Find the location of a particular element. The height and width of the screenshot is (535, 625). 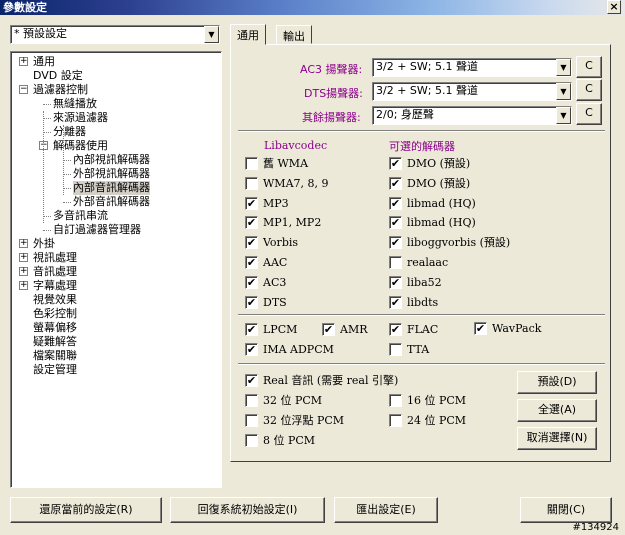

checkbox: ✔ DTS is located at coordinates (266, 302).